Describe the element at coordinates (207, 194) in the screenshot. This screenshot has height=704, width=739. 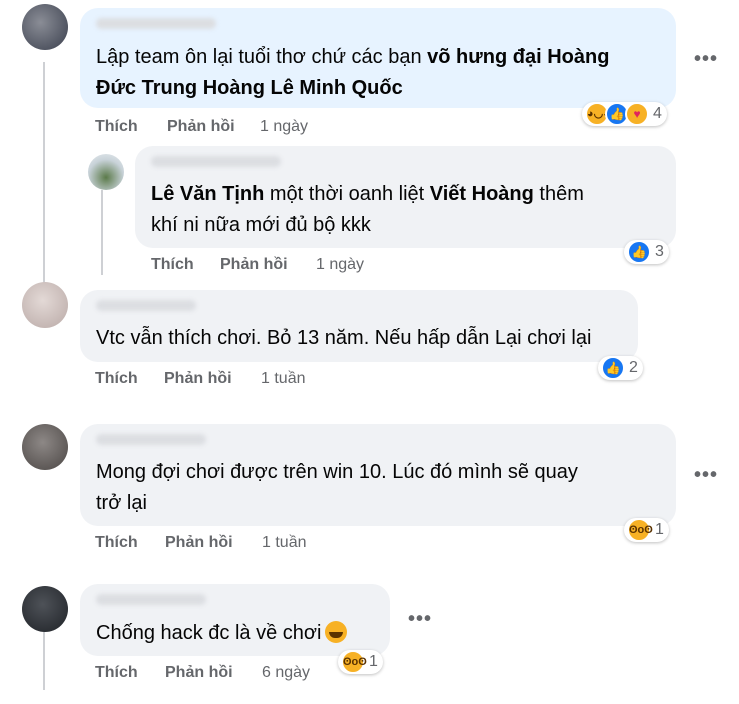
I see `mention: Lê Văn Tịnh` at that location.